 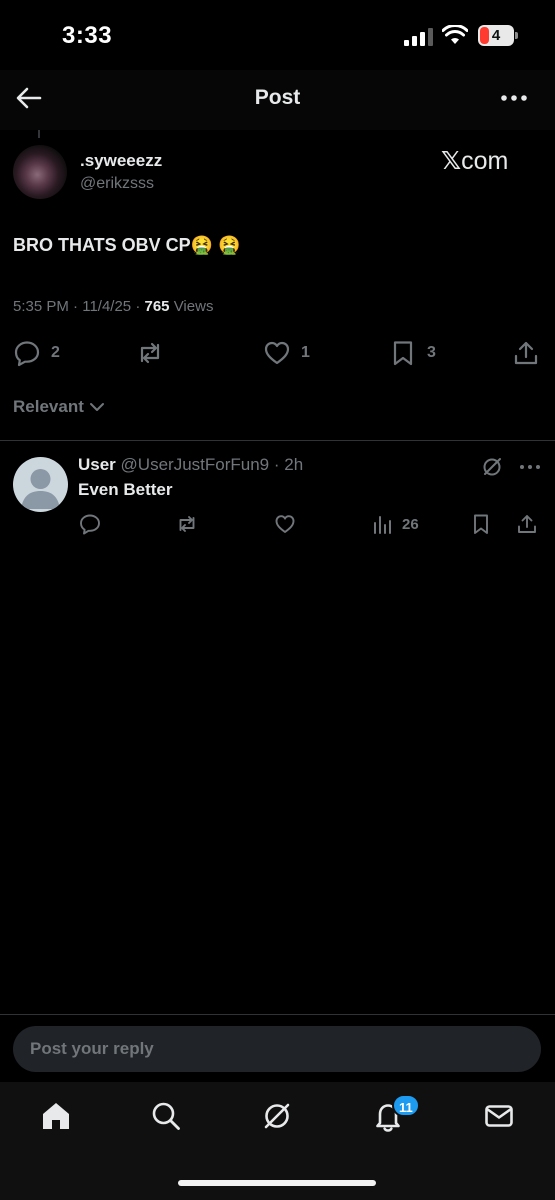 I want to click on reply-composer, so click(x=277, y=1049).